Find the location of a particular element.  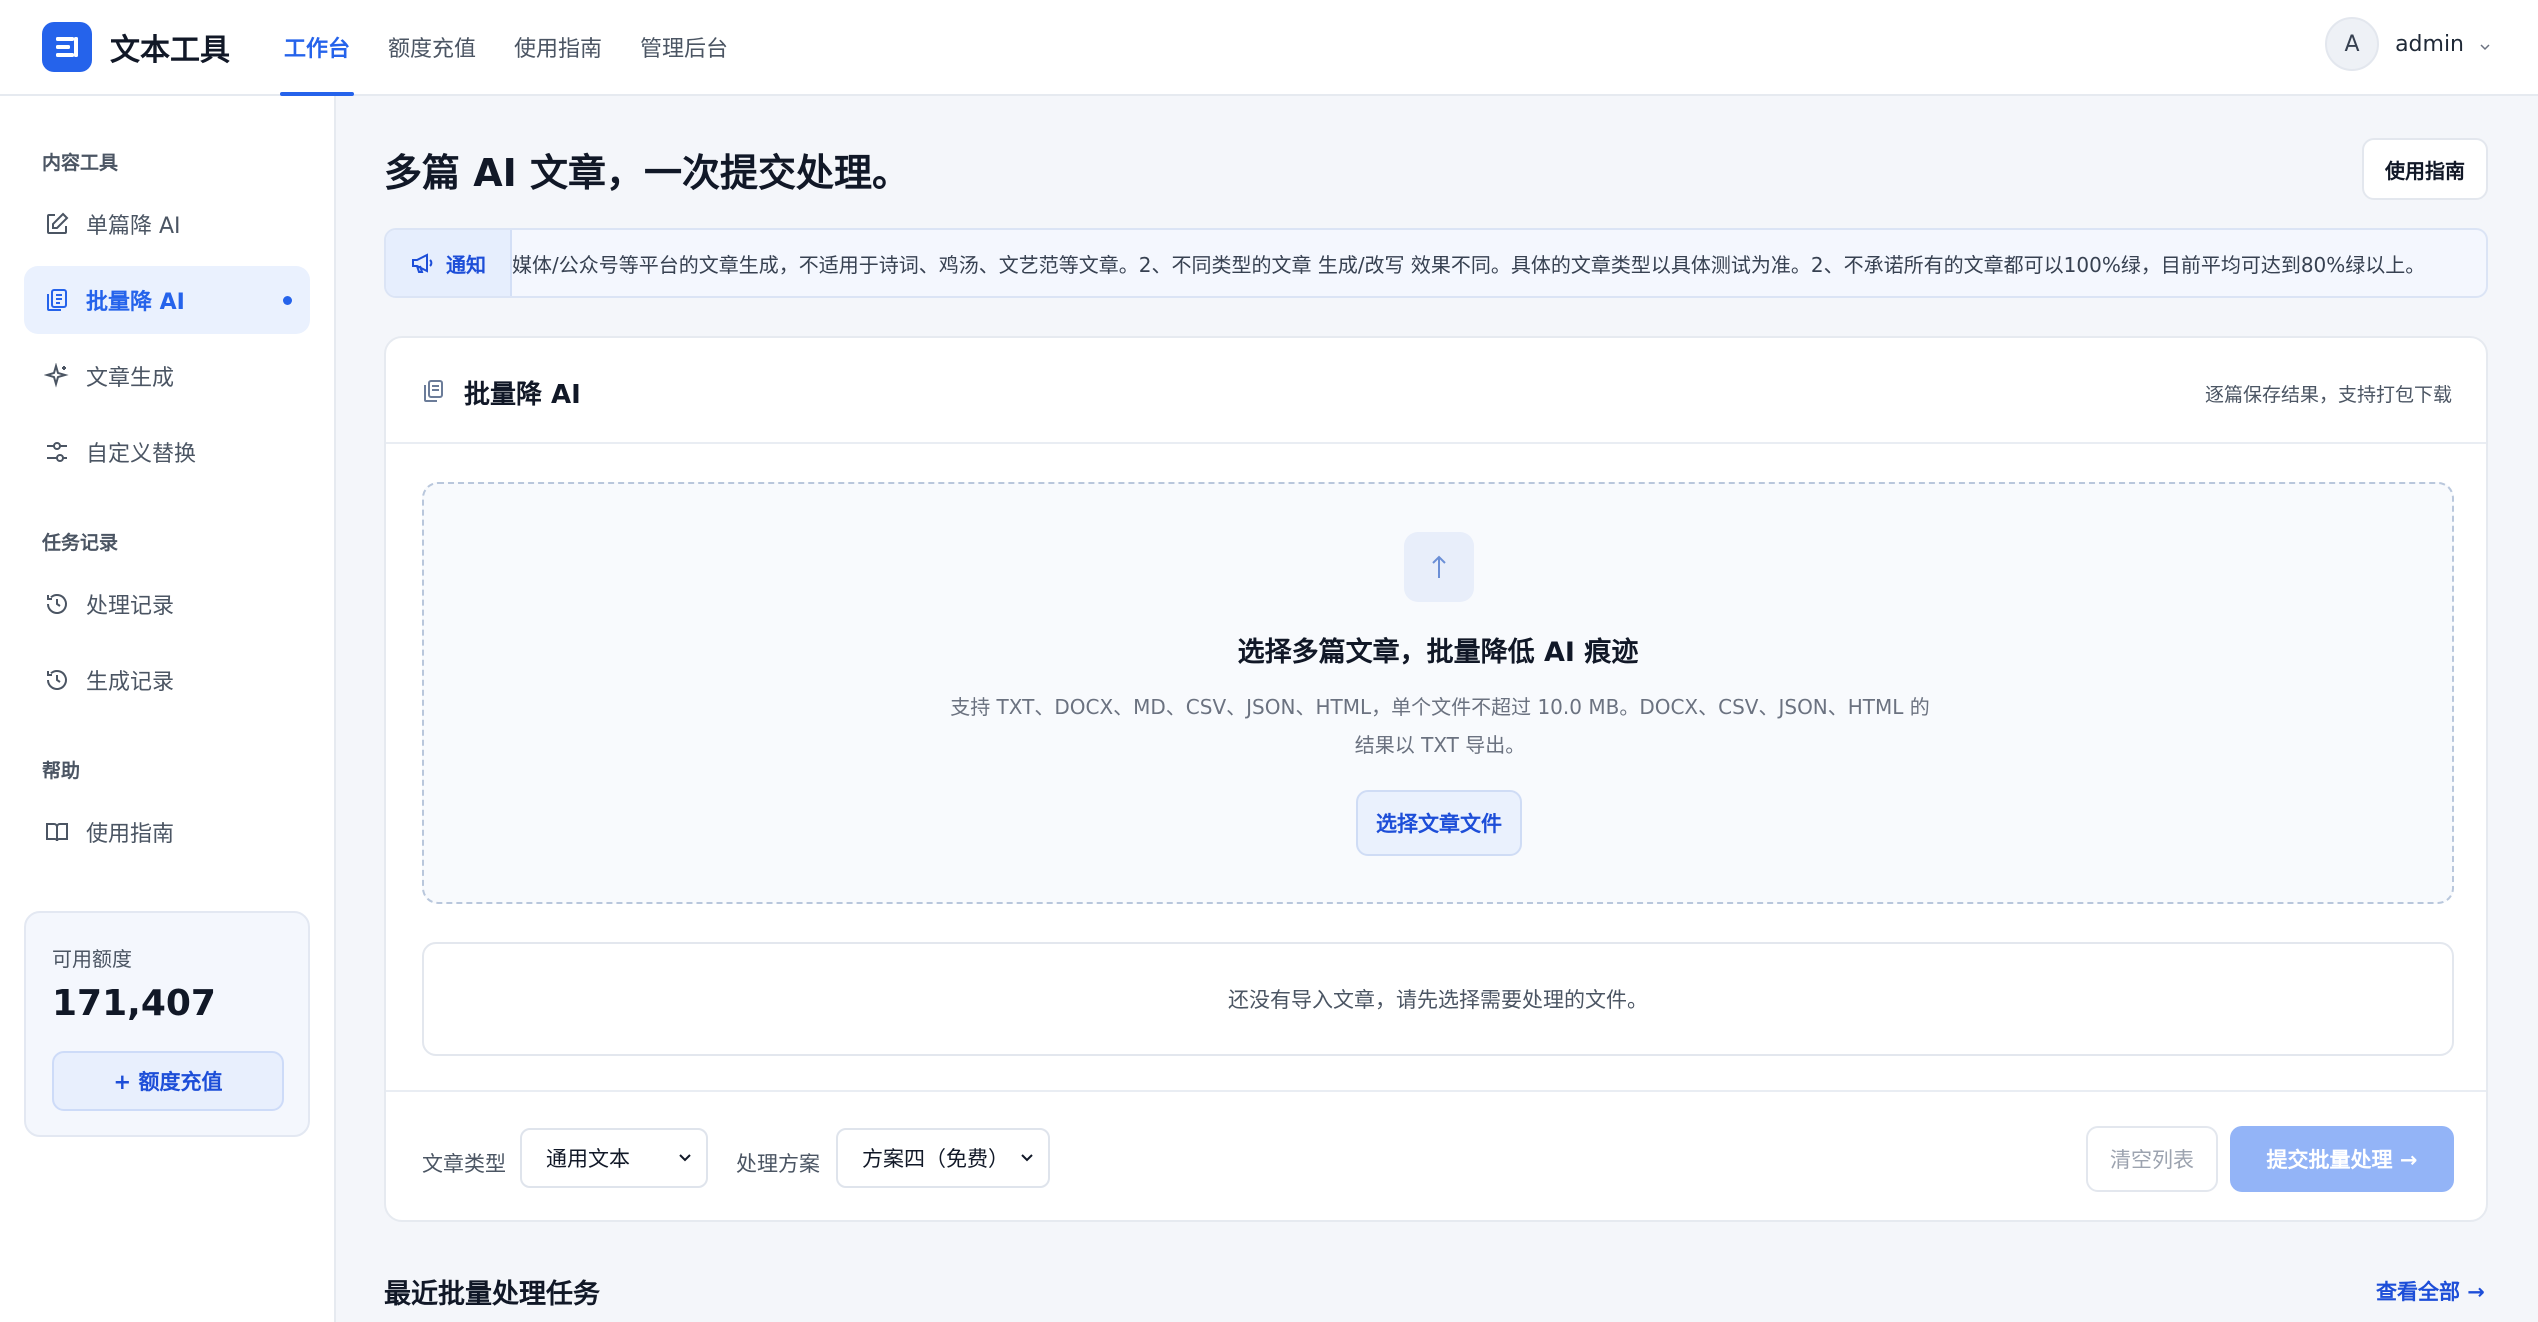

sidebar-item-generate-history: 生成记录 is located at coordinates (167, 680).